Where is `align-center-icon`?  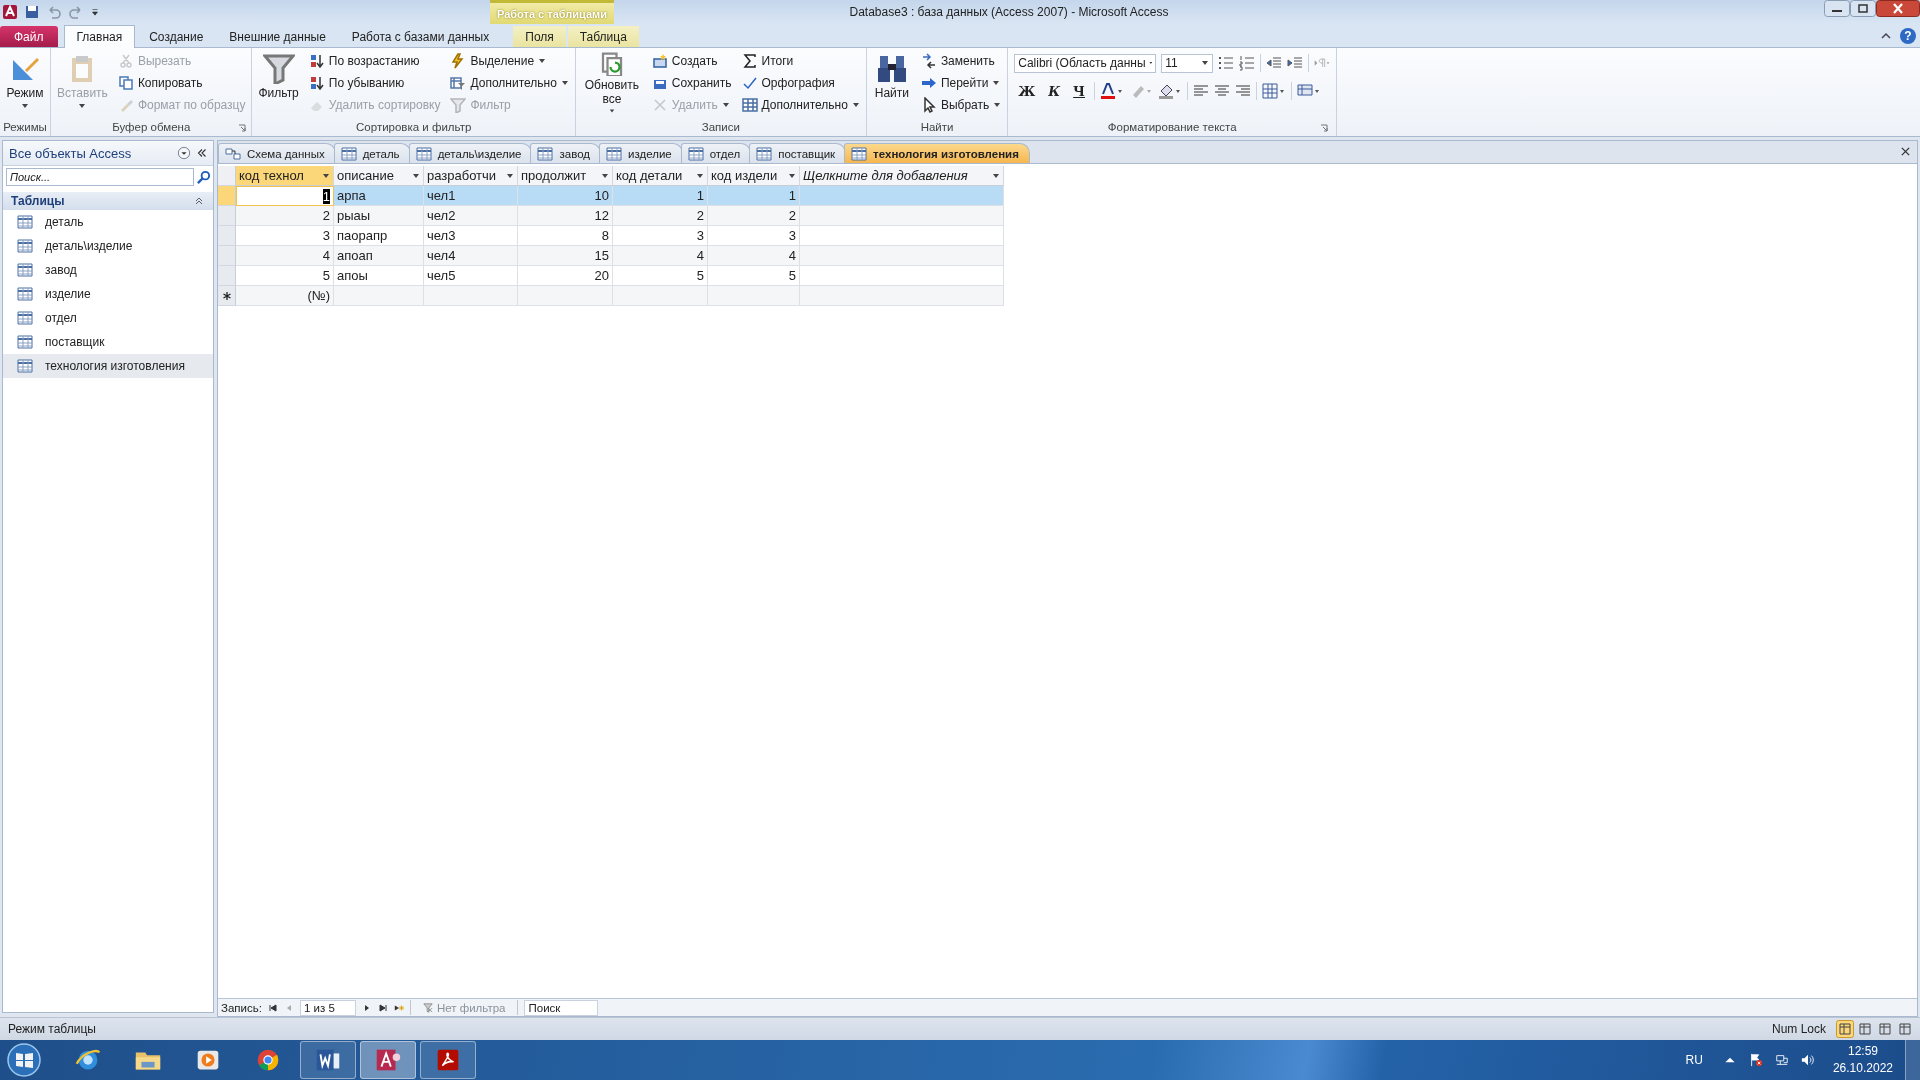
align-center-icon is located at coordinates (1222, 91).